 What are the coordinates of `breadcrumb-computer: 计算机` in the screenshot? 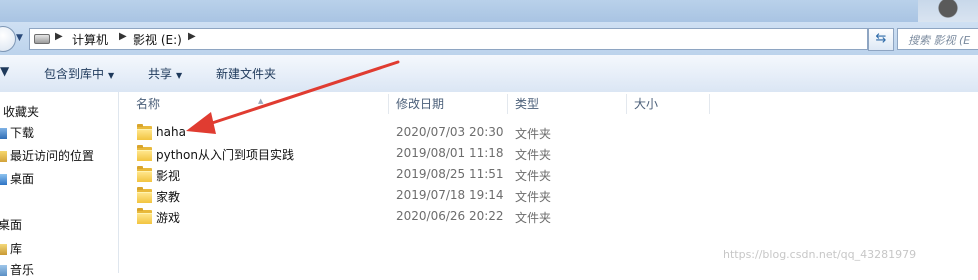 It's located at (90, 39).